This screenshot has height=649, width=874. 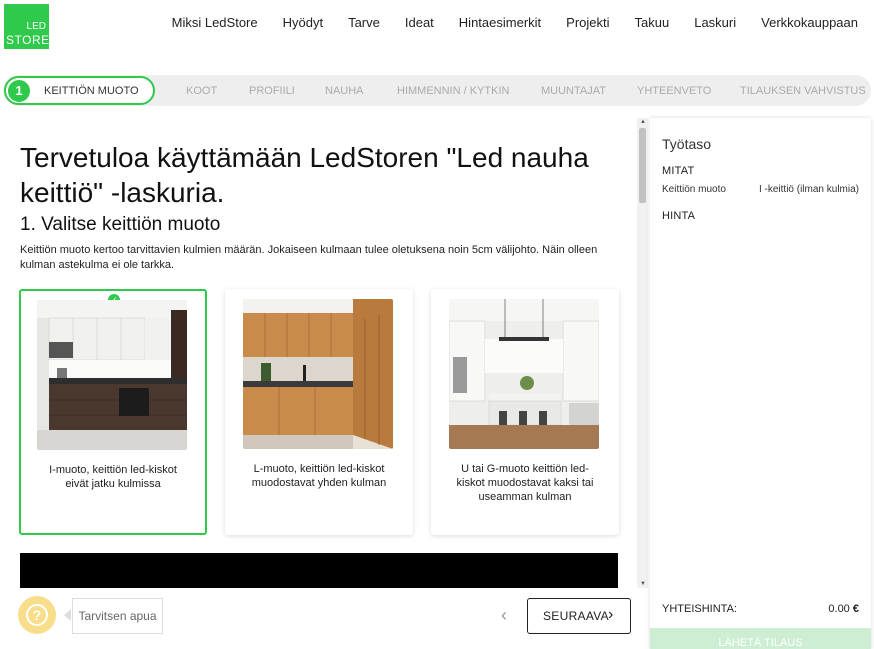 What do you see at coordinates (112, 375) in the screenshot?
I see `kitchen-i-shape-image` at bounding box center [112, 375].